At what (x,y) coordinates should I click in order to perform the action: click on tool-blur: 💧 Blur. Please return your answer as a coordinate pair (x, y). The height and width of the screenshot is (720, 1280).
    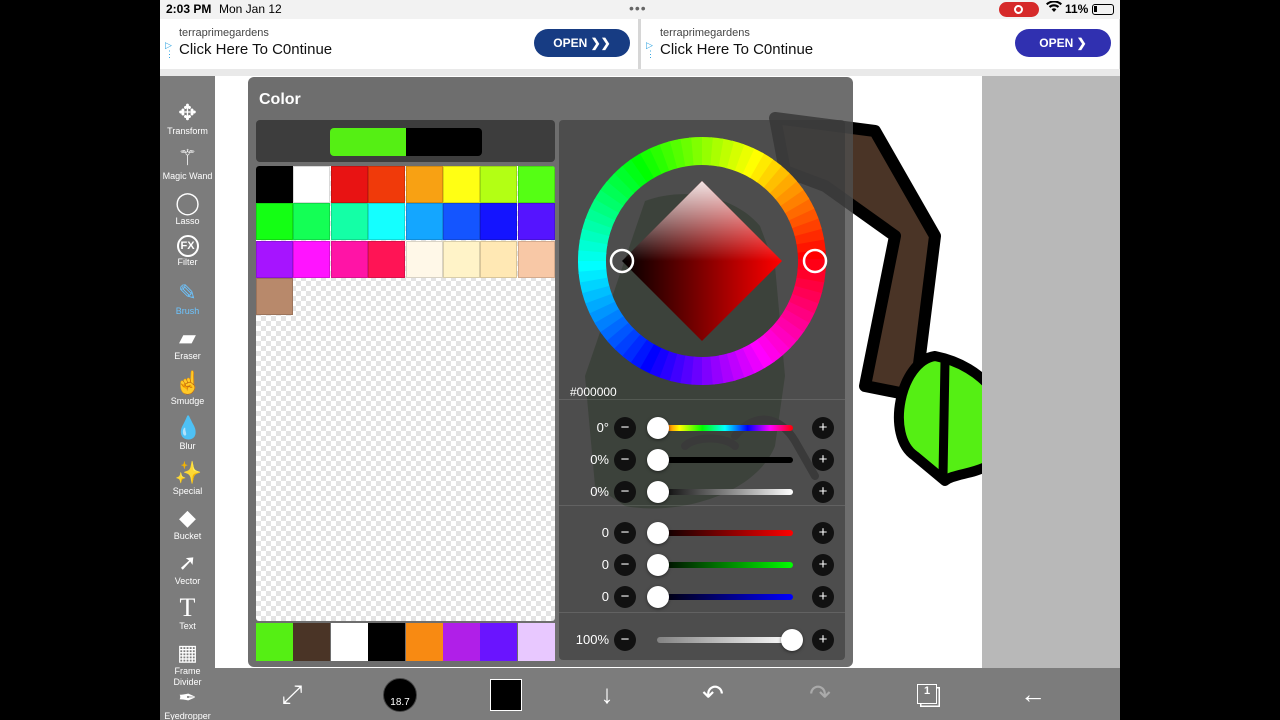
    Looking at the image, I should click on (187, 437).